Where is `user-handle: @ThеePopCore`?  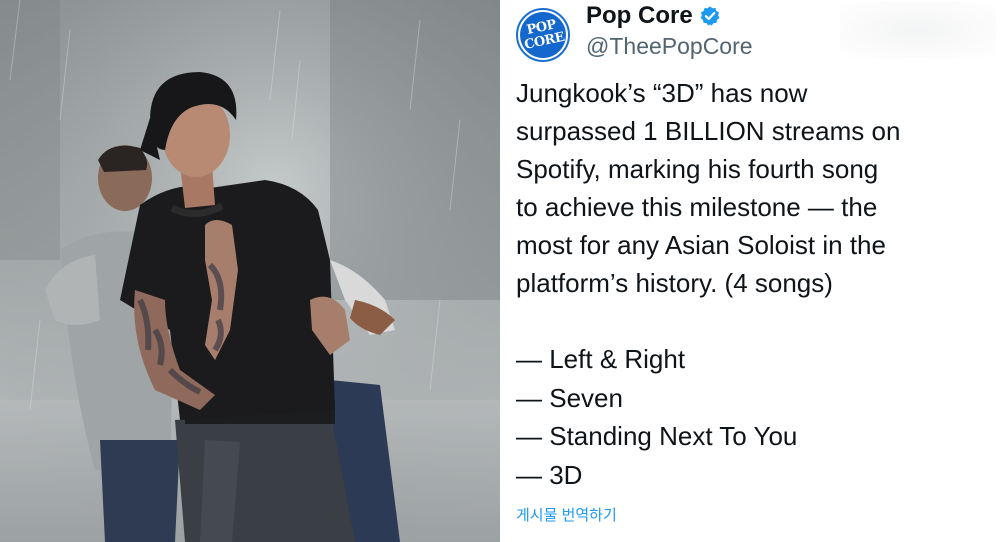 user-handle: @ThеePopCore is located at coordinates (669, 46).